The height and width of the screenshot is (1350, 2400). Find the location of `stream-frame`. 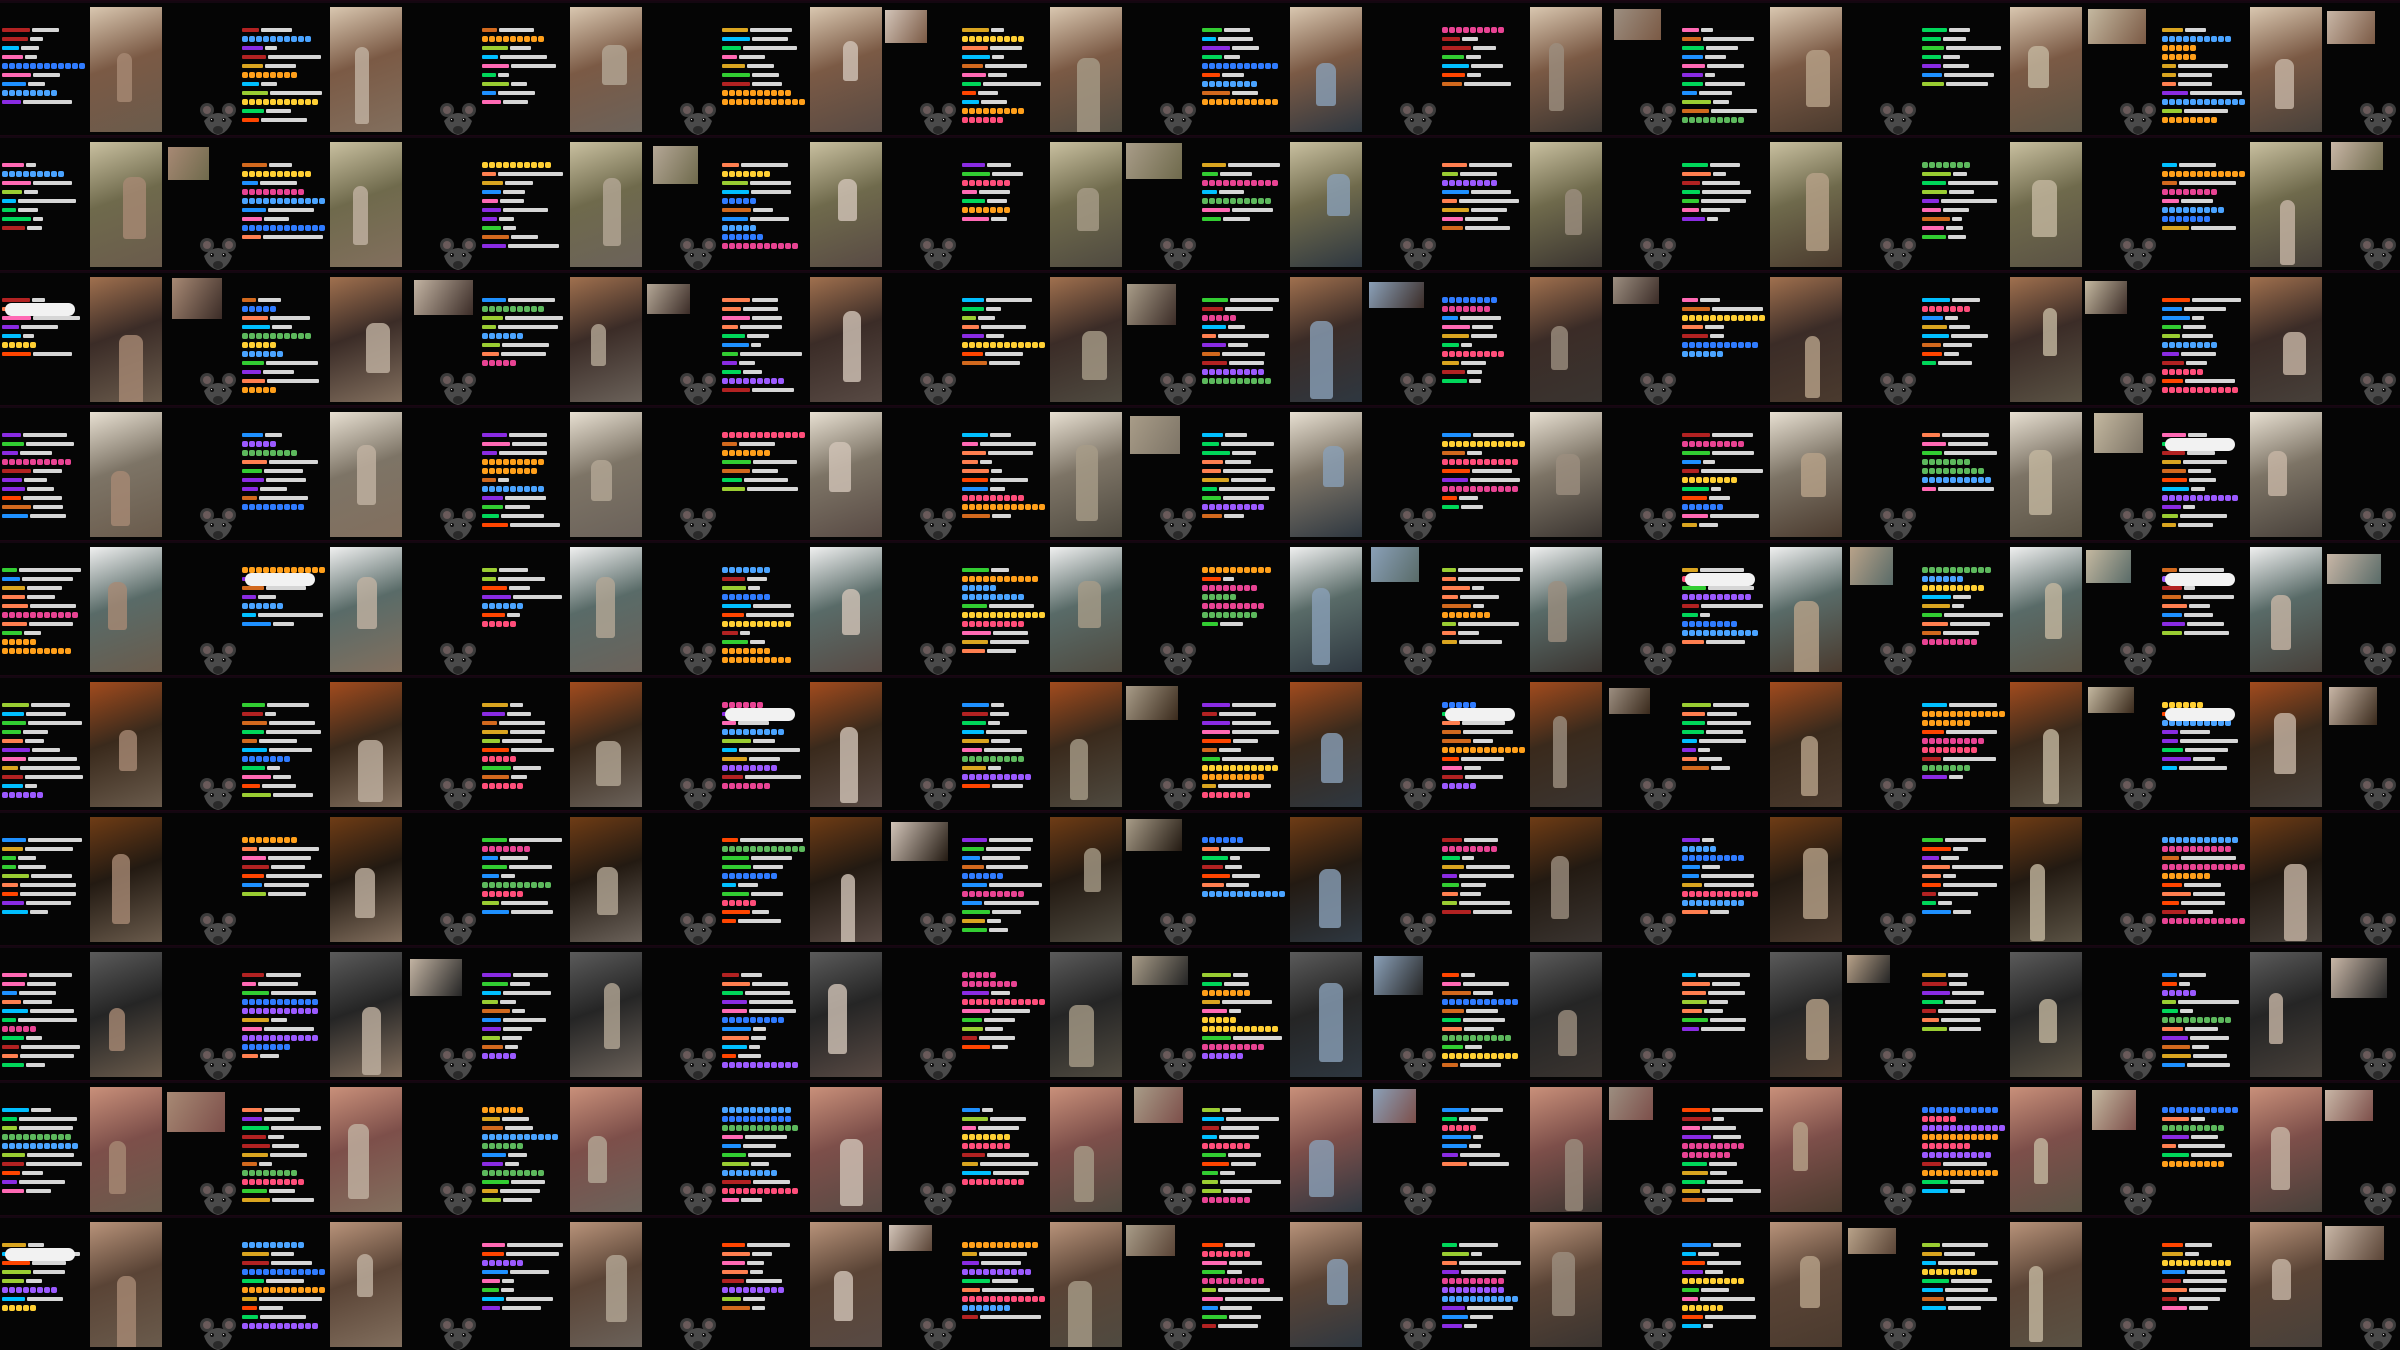

stream-frame is located at coordinates (1320, 472).